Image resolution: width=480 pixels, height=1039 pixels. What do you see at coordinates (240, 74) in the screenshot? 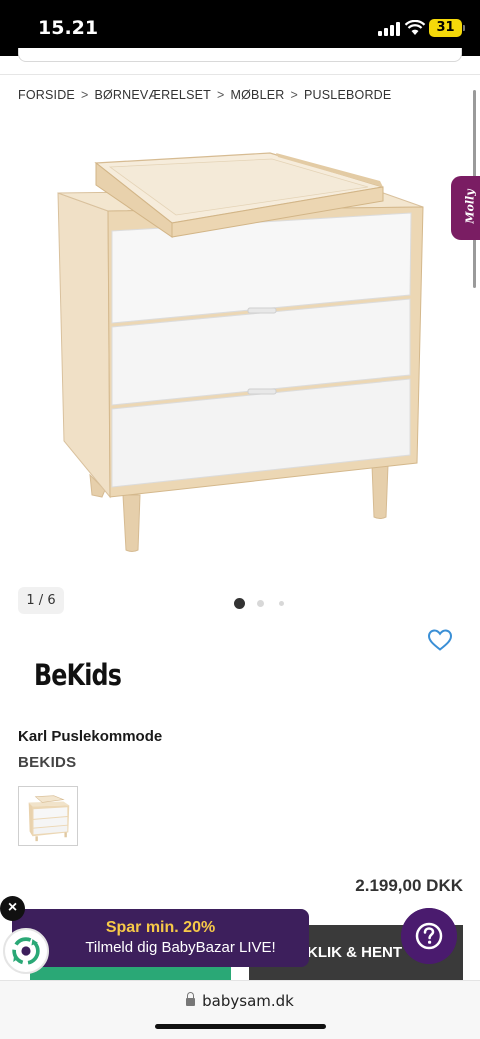
I see `header-divider` at bounding box center [240, 74].